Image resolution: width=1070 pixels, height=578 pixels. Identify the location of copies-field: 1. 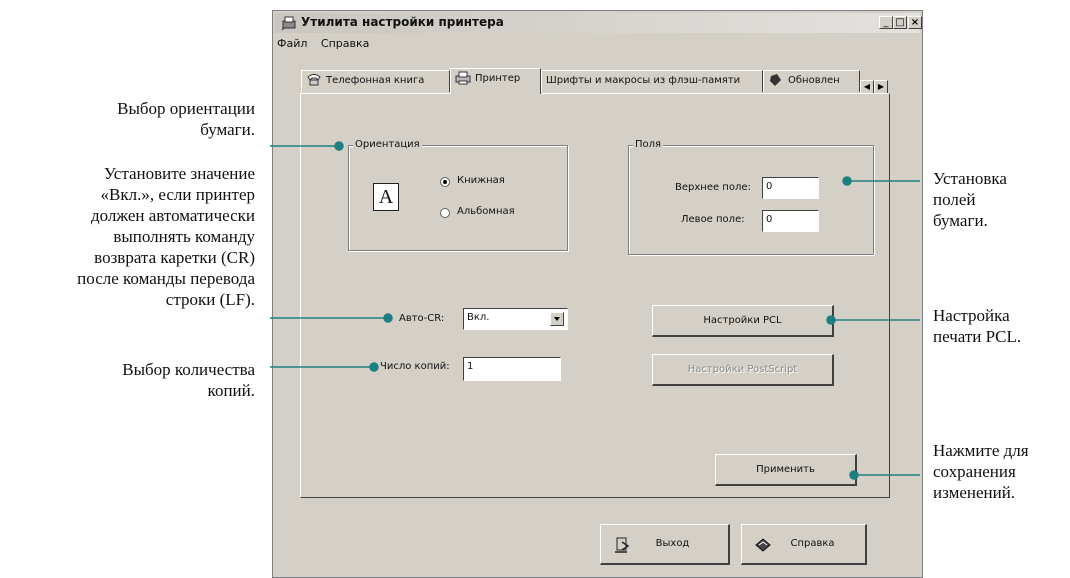
(512, 369).